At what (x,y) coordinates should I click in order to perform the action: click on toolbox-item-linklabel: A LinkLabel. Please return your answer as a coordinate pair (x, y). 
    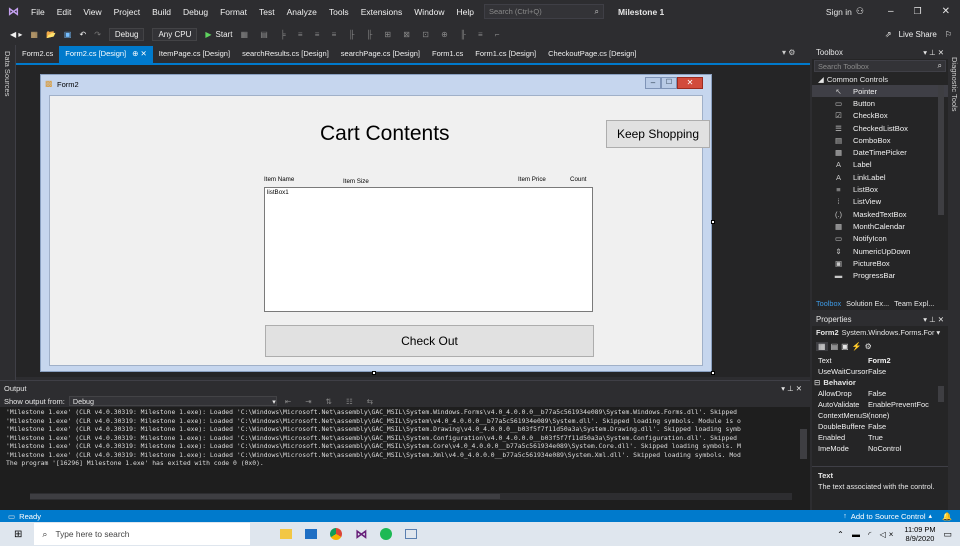
    Looking at the image, I should click on (880, 177).